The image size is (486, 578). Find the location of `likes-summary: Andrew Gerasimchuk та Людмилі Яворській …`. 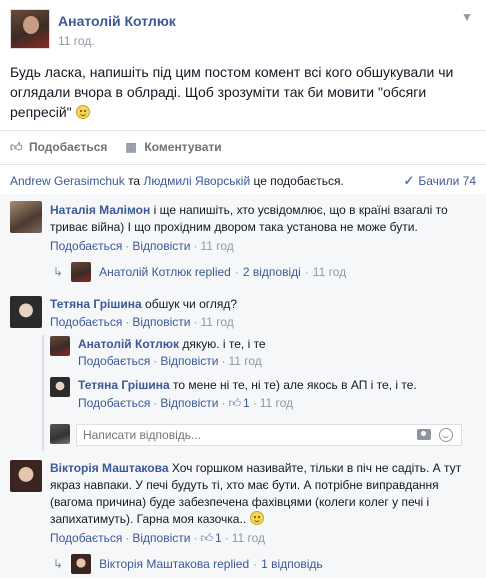

likes-summary: Andrew Gerasimchuk та Людмилі Яворській … is located at coordinates (177, 181).